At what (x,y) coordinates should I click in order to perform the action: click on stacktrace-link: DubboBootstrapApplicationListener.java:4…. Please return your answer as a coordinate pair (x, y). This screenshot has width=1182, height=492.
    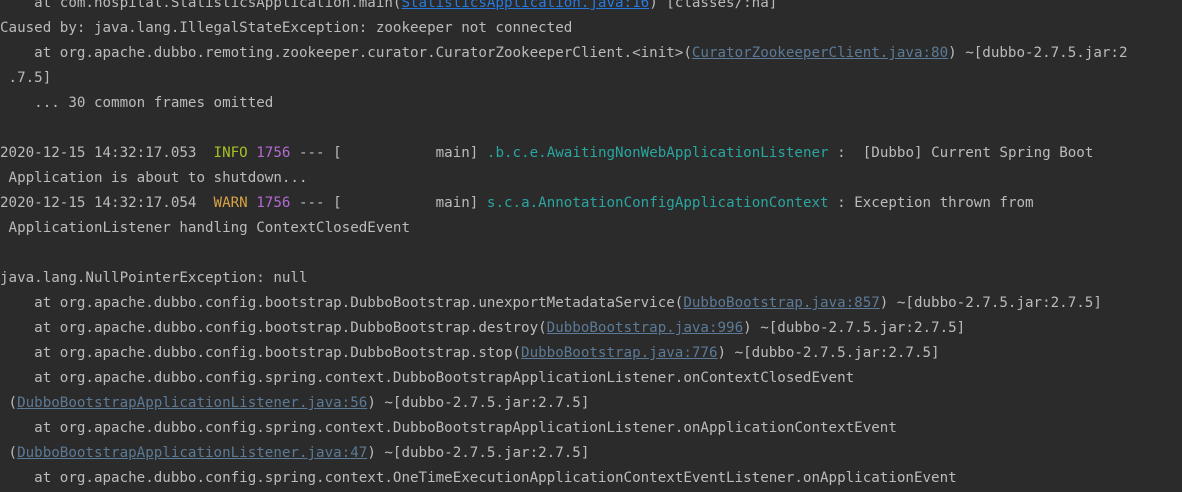
    Looking at the image, I should click on (192, 453).